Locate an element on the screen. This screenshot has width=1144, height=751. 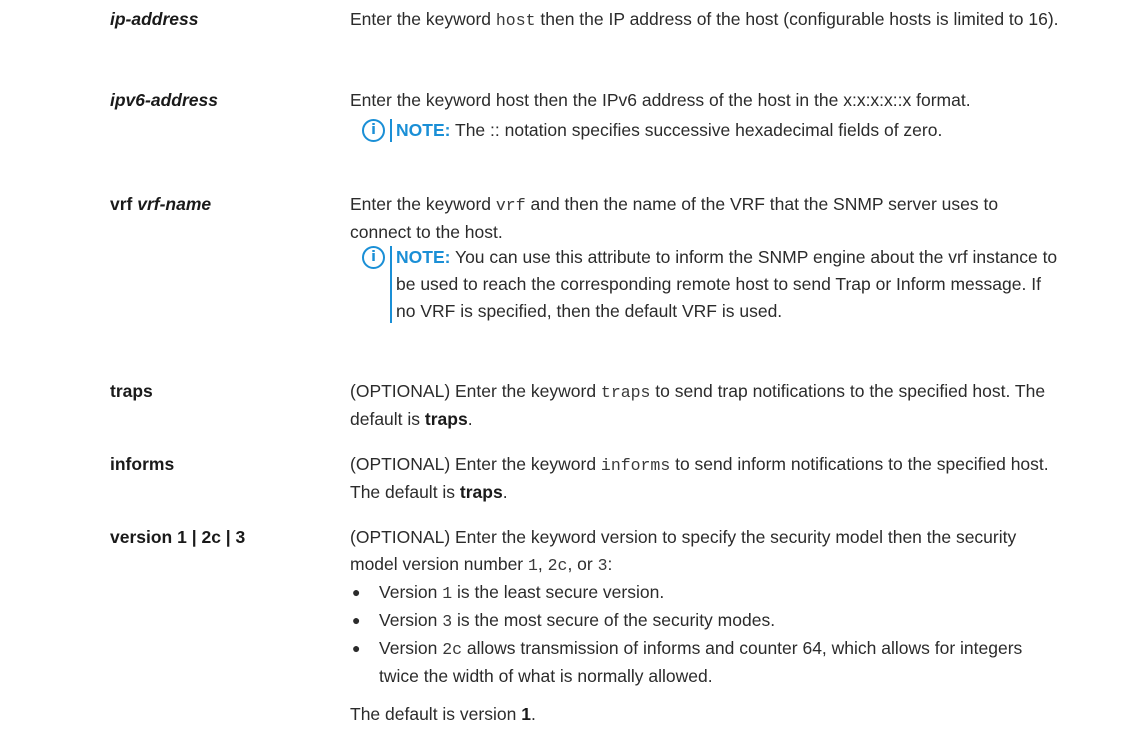
desc-text: , is located at coordinates (542, 564).